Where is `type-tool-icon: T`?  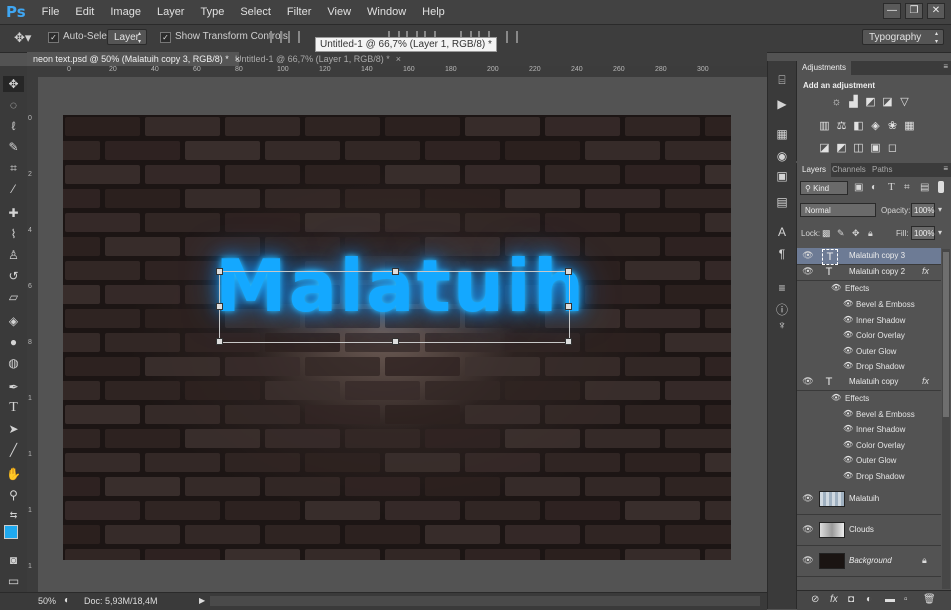 type-tool-icon: T is located at coordinates (13, 408).